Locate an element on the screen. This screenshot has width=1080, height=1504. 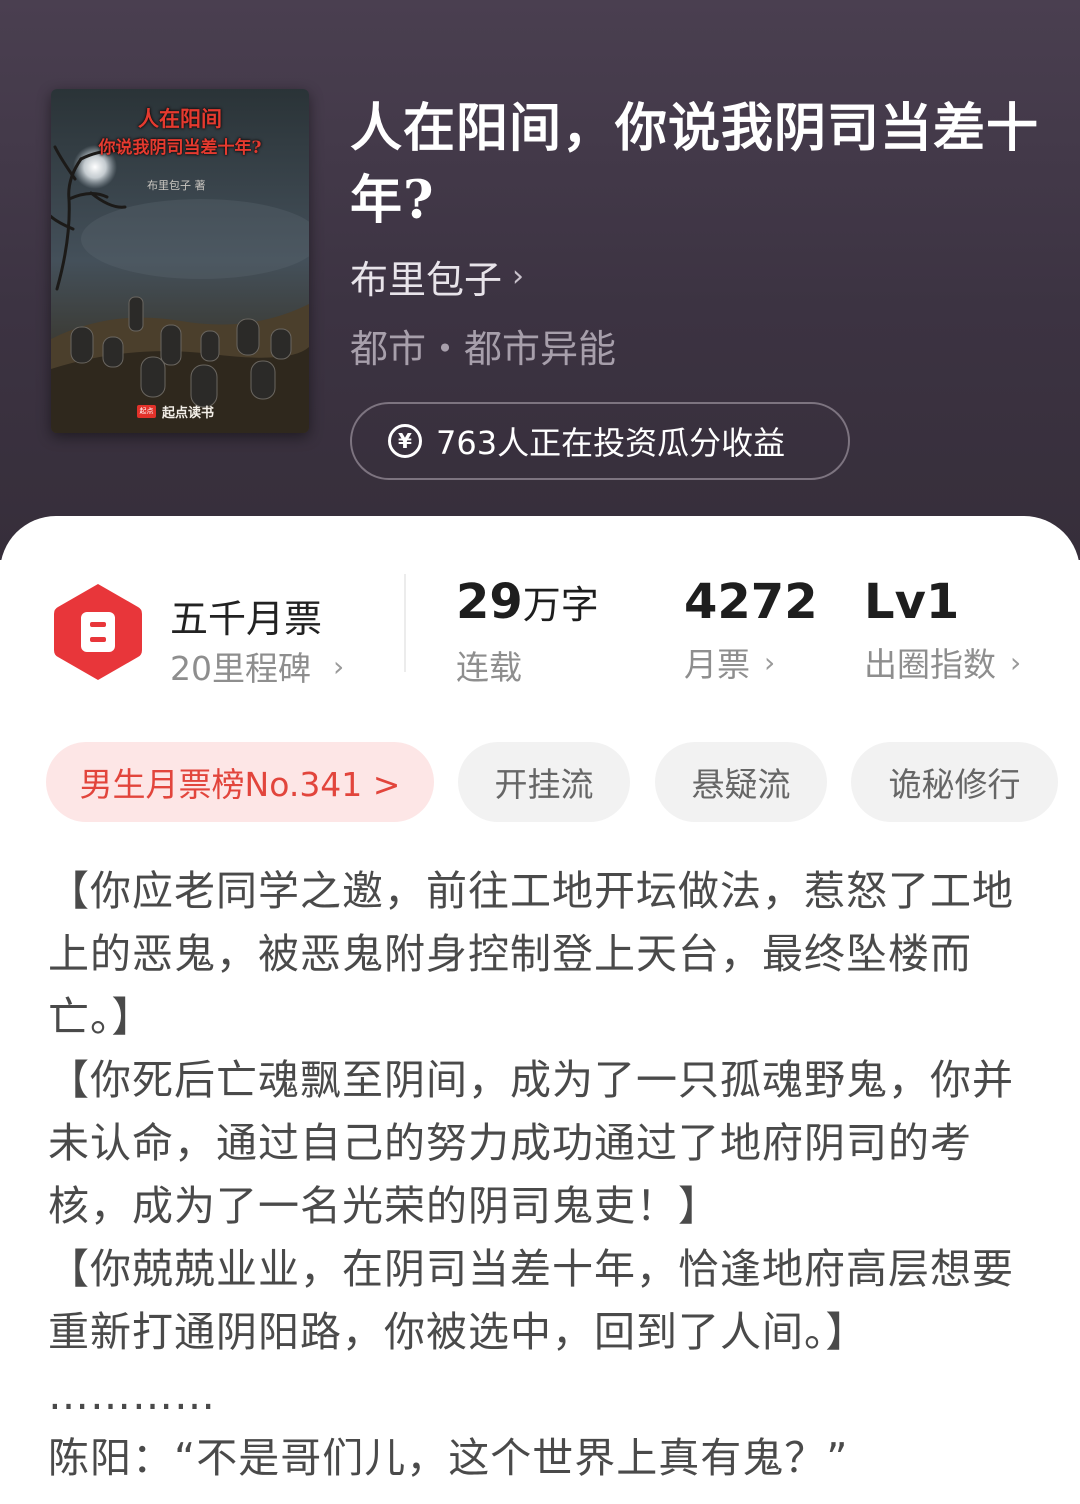
monthly-ticket-milestone: 五千月票 20里程碑 › is located at coordinates (260, 635).